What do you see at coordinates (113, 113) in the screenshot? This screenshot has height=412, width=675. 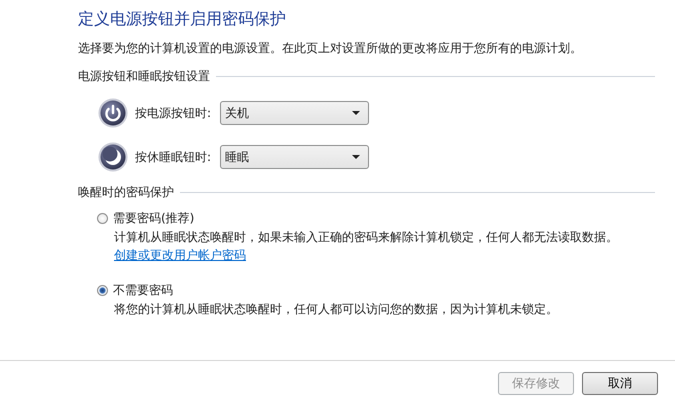 I see `power-icon` at bounding box center [113, 113].